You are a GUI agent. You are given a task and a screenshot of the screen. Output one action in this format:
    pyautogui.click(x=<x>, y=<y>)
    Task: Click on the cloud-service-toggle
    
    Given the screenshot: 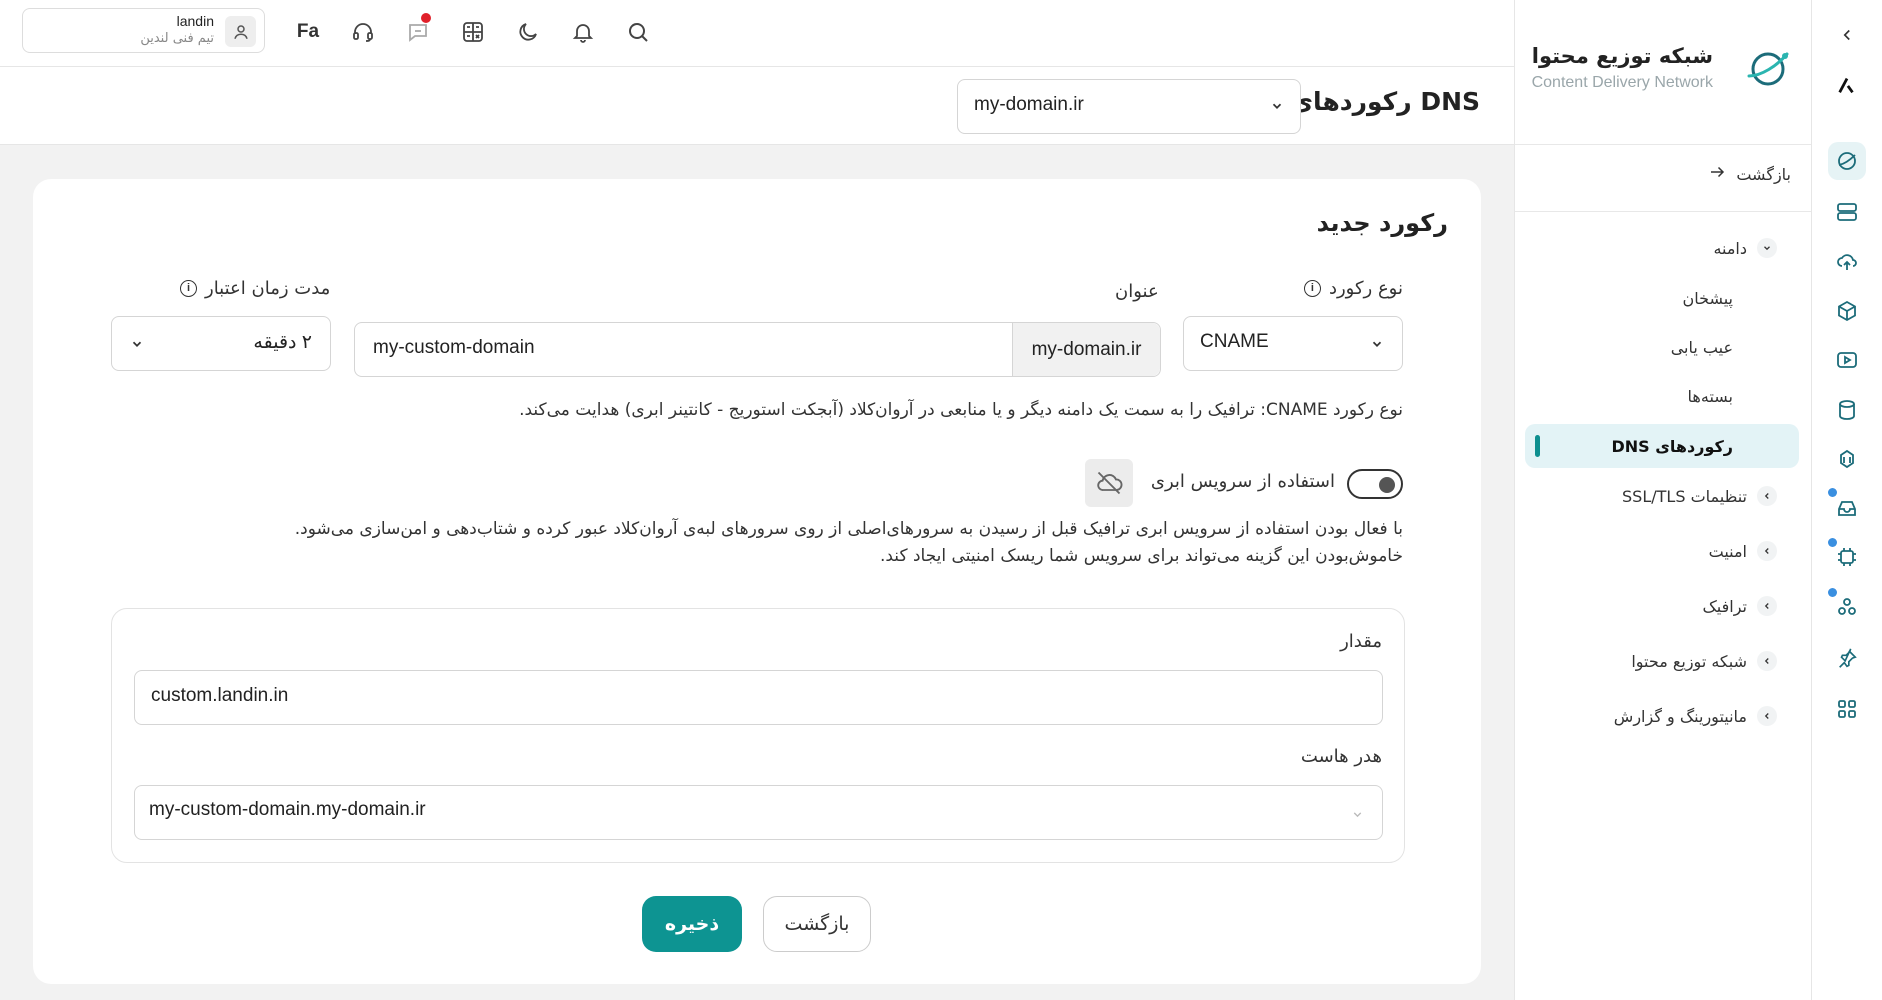 What is the action you would take?
    pyautogui.click(x=1375, y=484)
    